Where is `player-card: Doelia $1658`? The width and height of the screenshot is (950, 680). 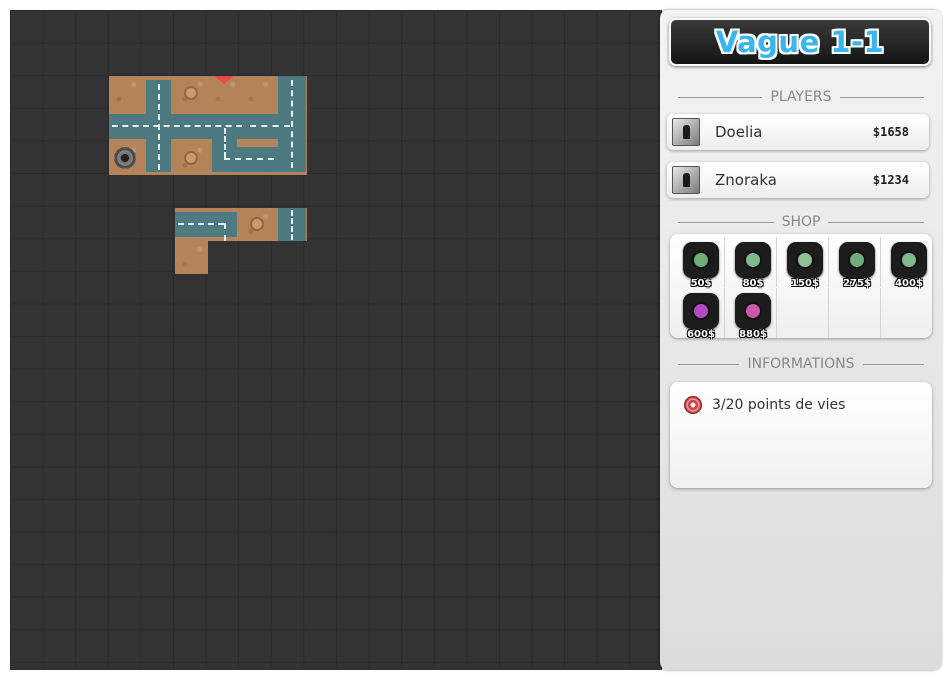 player-card: Doelia $1658 is located at coordinates (798, 132).